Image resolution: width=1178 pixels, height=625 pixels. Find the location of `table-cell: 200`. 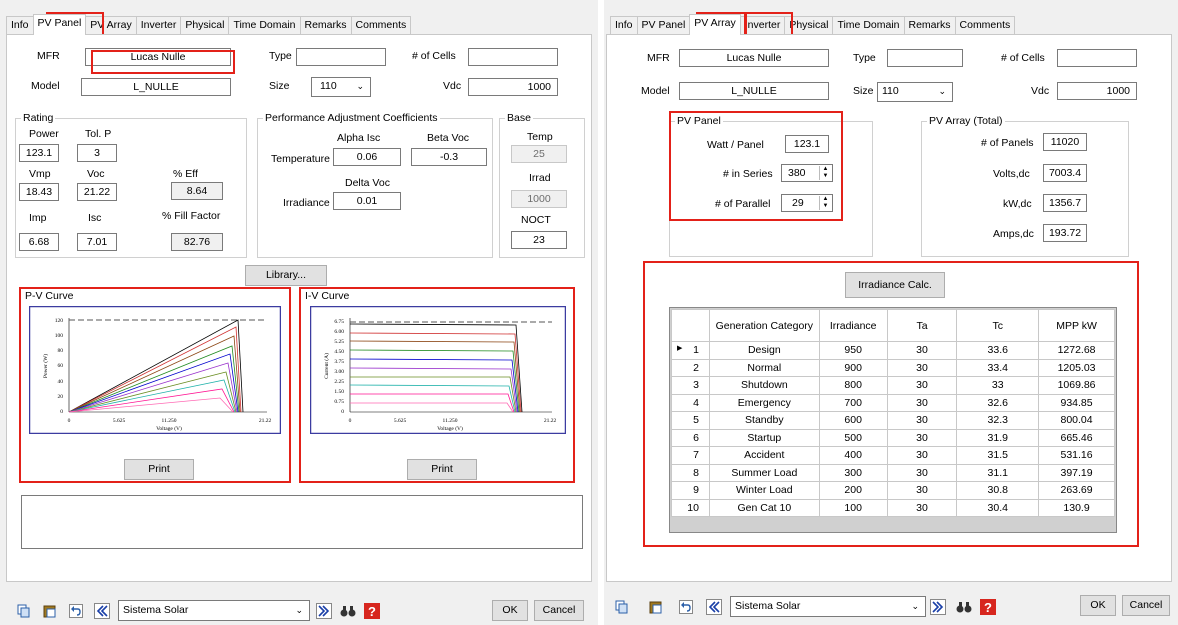

table-cell: 200 is located at coordinates (853, 490).